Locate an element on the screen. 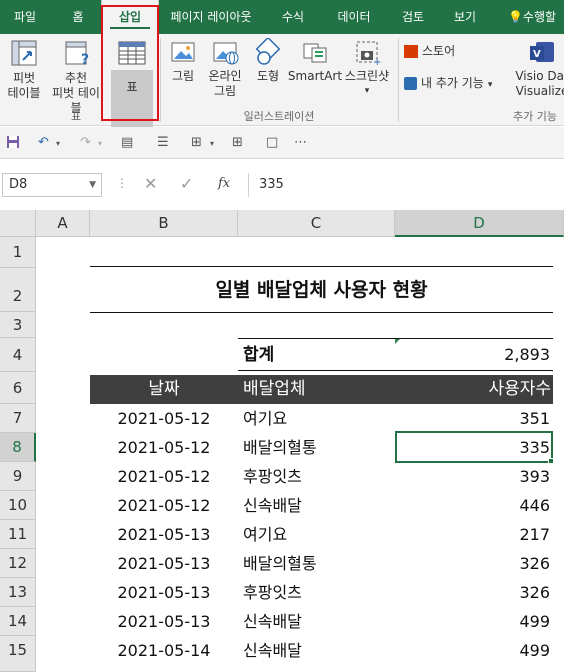 This screenshot has height=672, width=564. cancel-icon: ✕ is located at coordinates (150, 183).